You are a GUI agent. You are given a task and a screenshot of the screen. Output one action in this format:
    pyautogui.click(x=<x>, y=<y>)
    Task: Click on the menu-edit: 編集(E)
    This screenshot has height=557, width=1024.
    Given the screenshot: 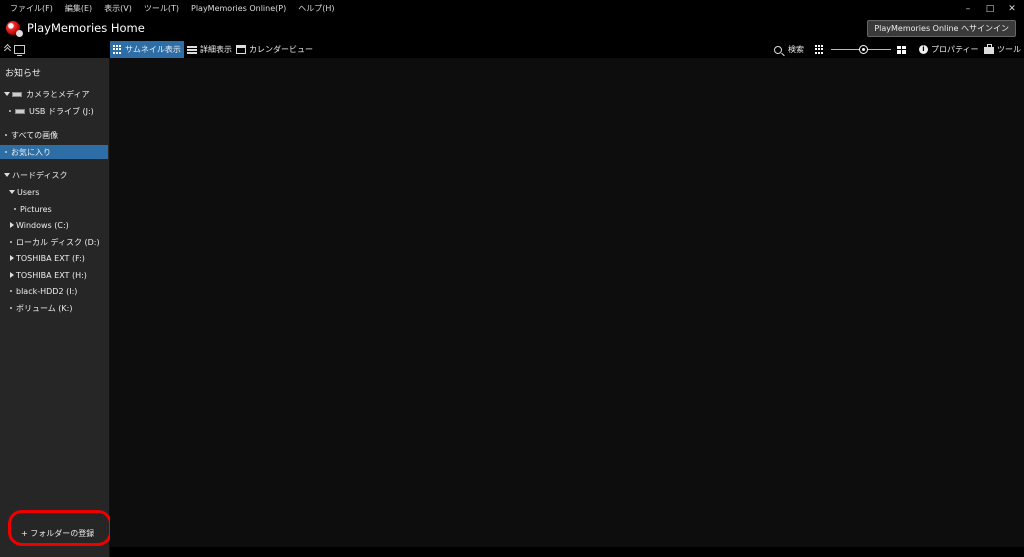 What is the action you would take?
    pyautogui.click(x=78, y=8)
    